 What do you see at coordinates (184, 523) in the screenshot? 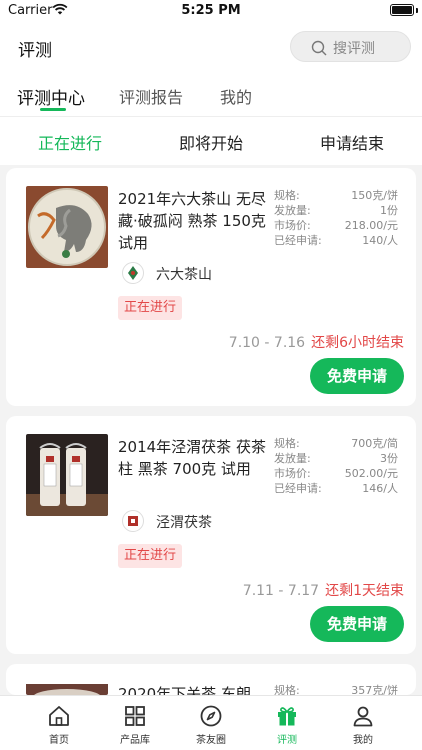
I see `brand-name: 泾渭茯茶` at bounding box center [184, 523].